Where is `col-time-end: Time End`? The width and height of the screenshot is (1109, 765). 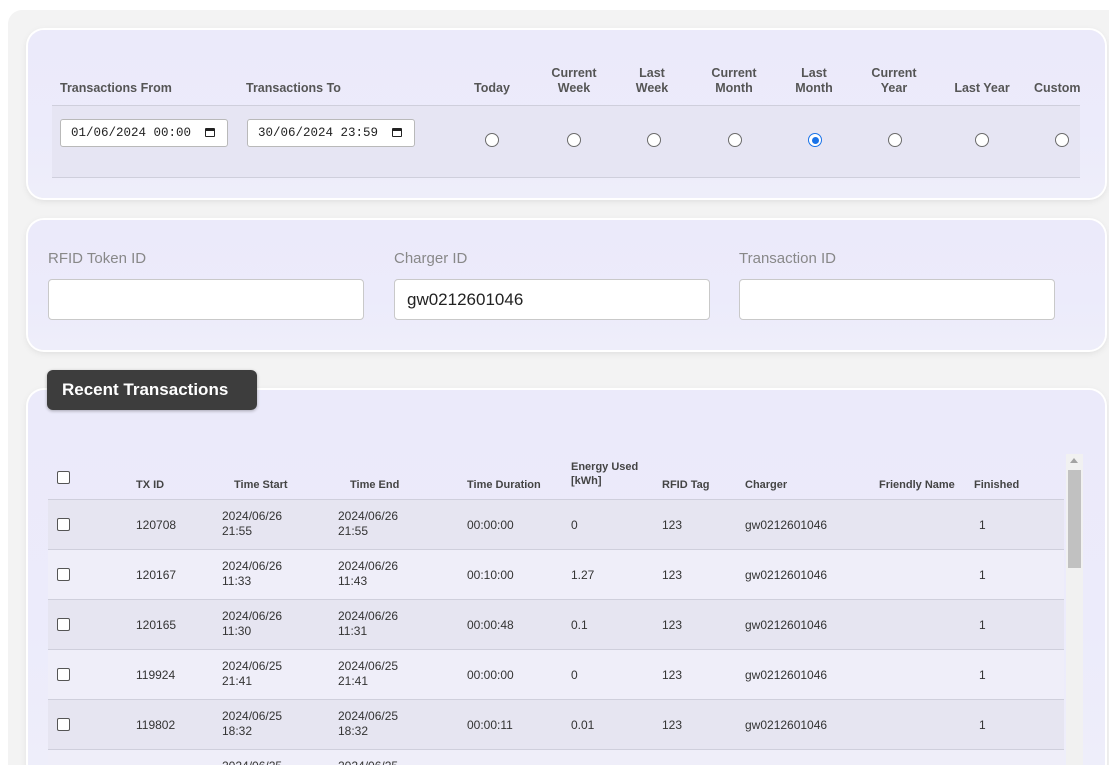 col-time-end: Time End is located at coordinates (374, 485).